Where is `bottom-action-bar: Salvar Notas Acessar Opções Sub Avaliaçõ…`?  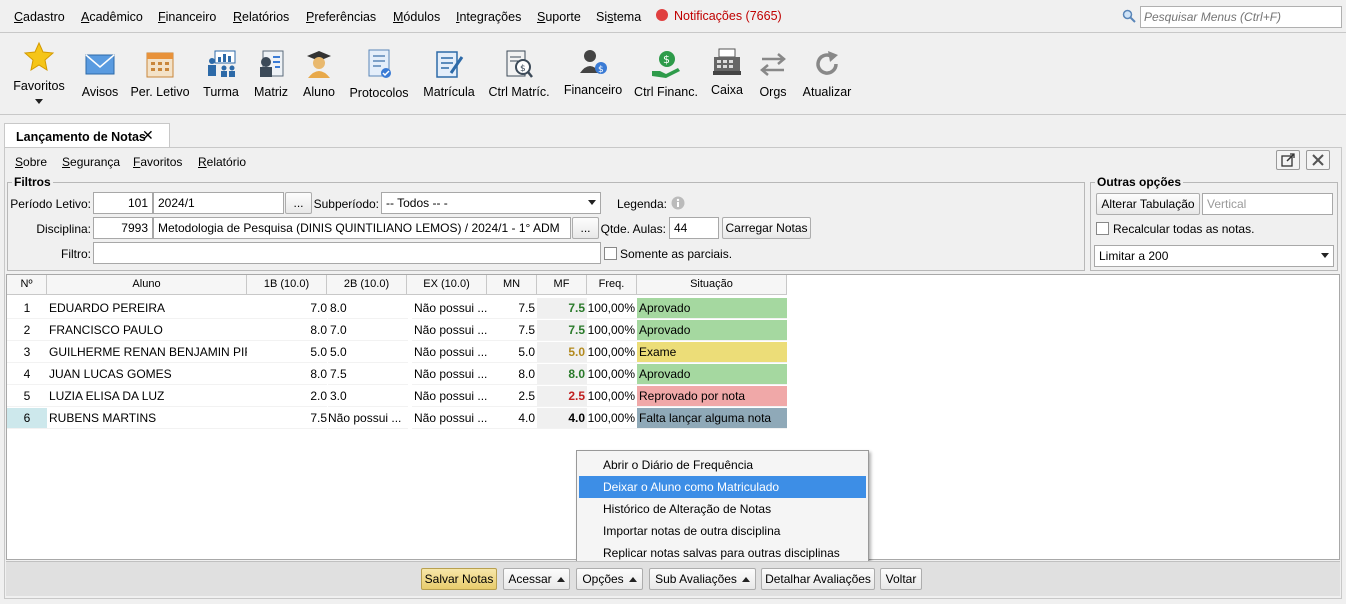
bottom-action-bar: Salvar Notas Acessar Opções Sub Avaliaçõ… is located at coordinates (673, 578).